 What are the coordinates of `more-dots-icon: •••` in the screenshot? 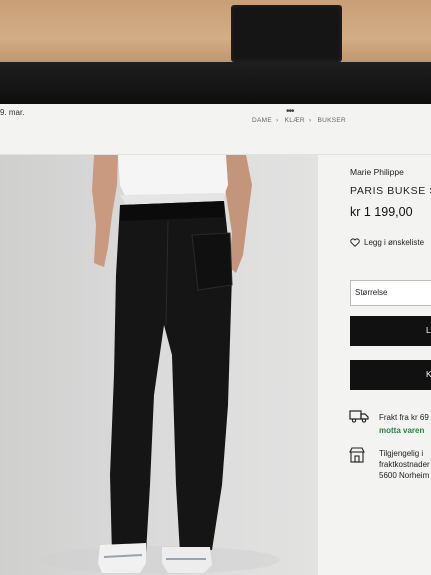 It's located at (290, 111).